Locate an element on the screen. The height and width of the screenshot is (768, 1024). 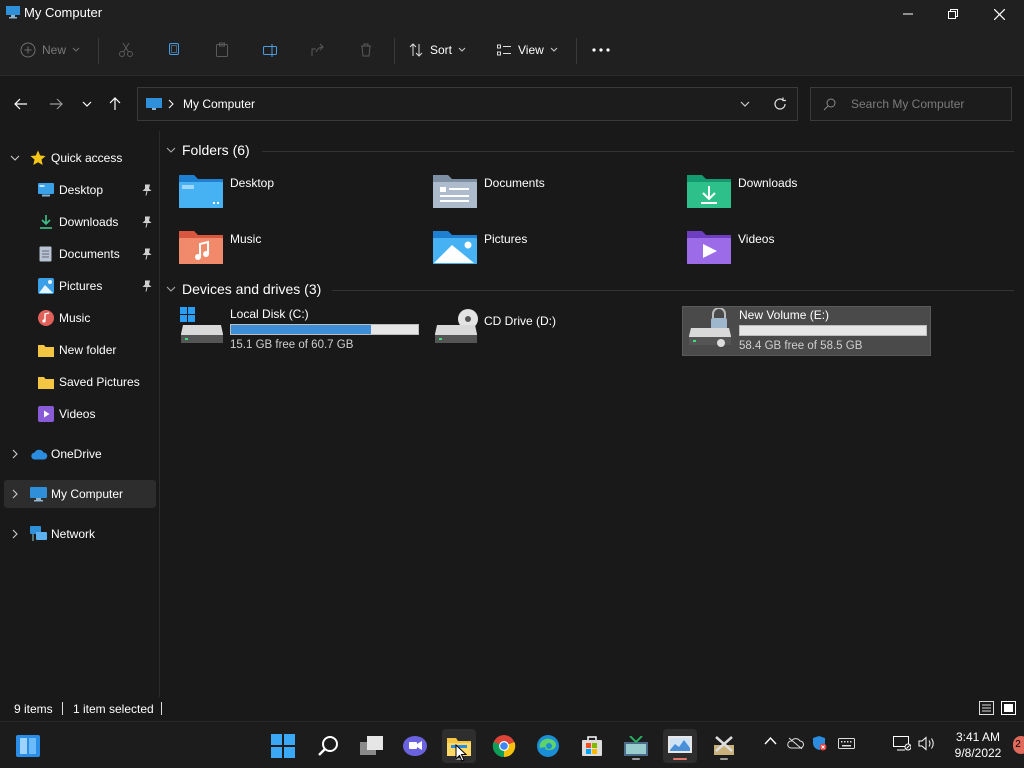
address-bar: My Computer is located at coordinates (467, 104).